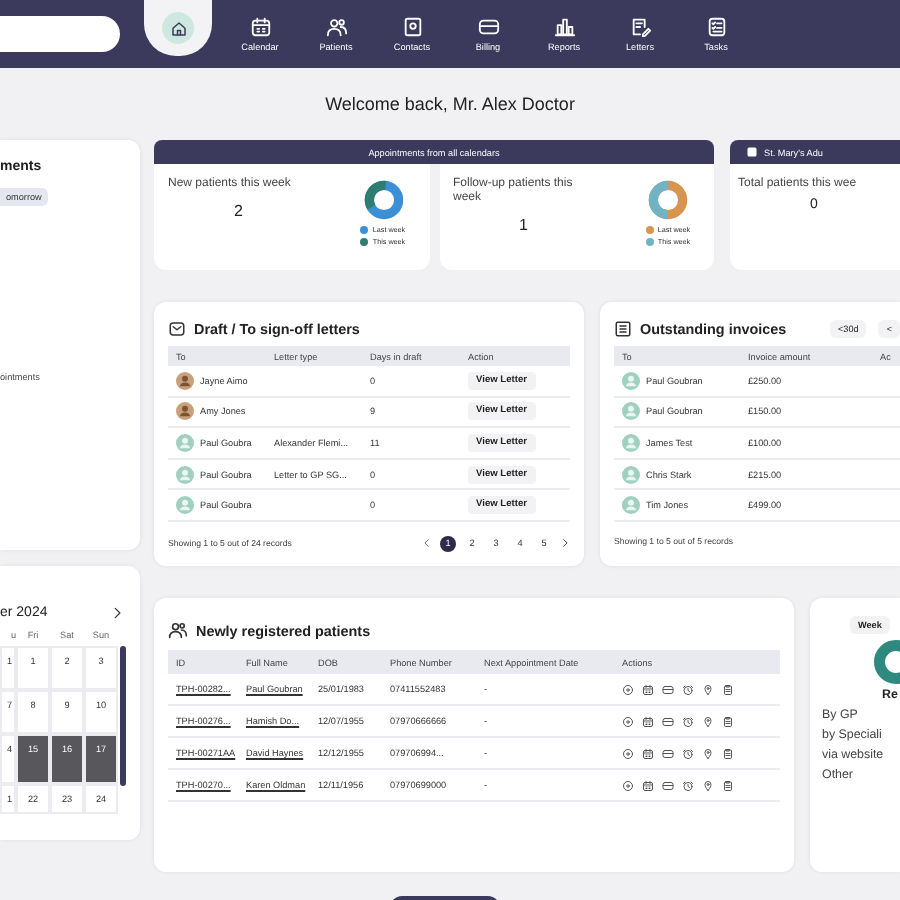  Describe the element at coordinates (427, 543) in the screenshot. I see `chevron-left-icon` at that location.